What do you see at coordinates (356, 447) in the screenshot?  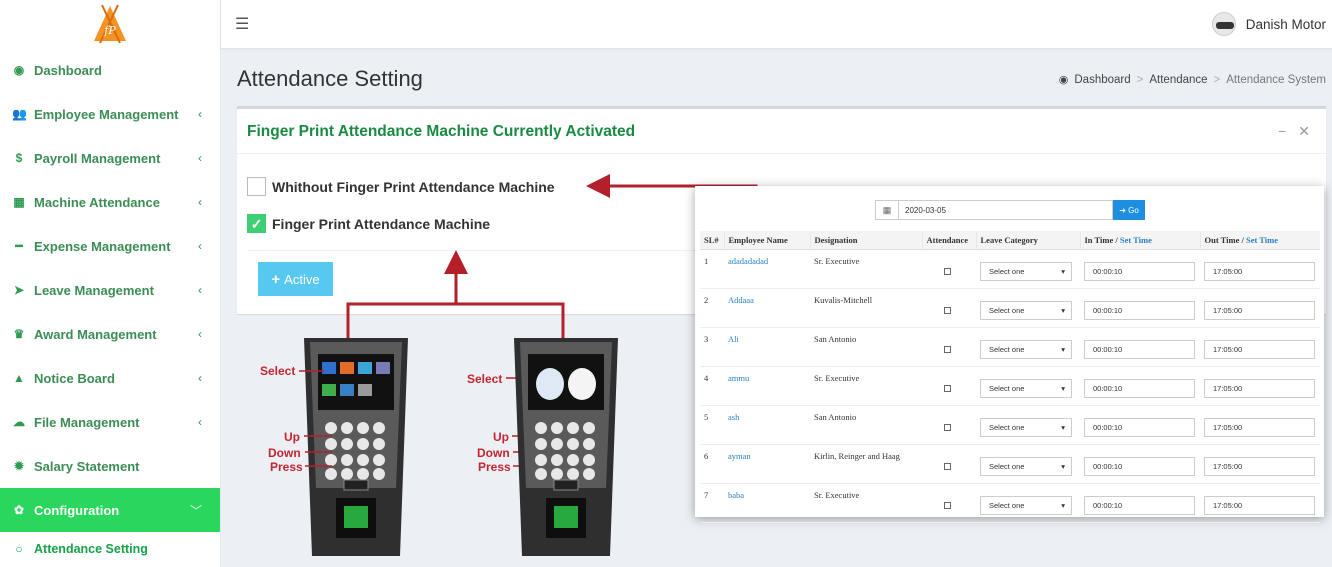 I see `fingerprint-device-menu` at bounding box center [356, 447].